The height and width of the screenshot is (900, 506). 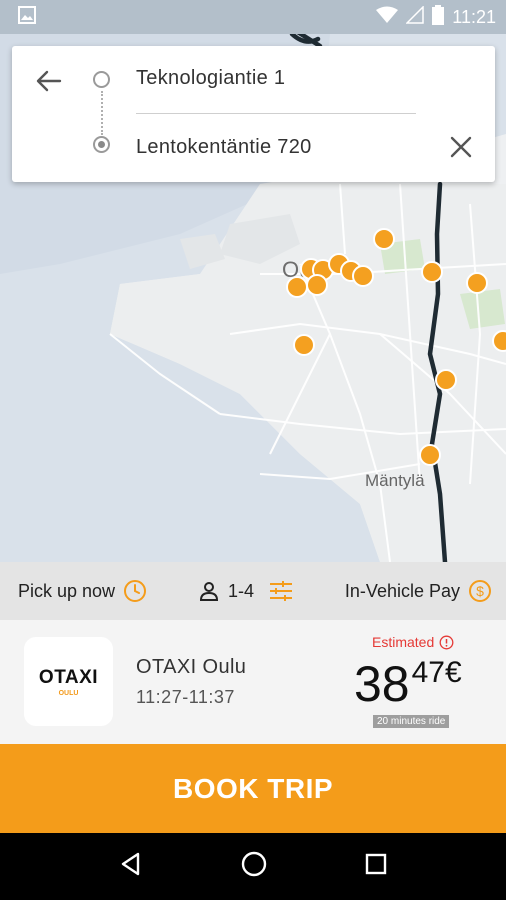 I want to click on price-main: 38, so click(x=382, y=684).